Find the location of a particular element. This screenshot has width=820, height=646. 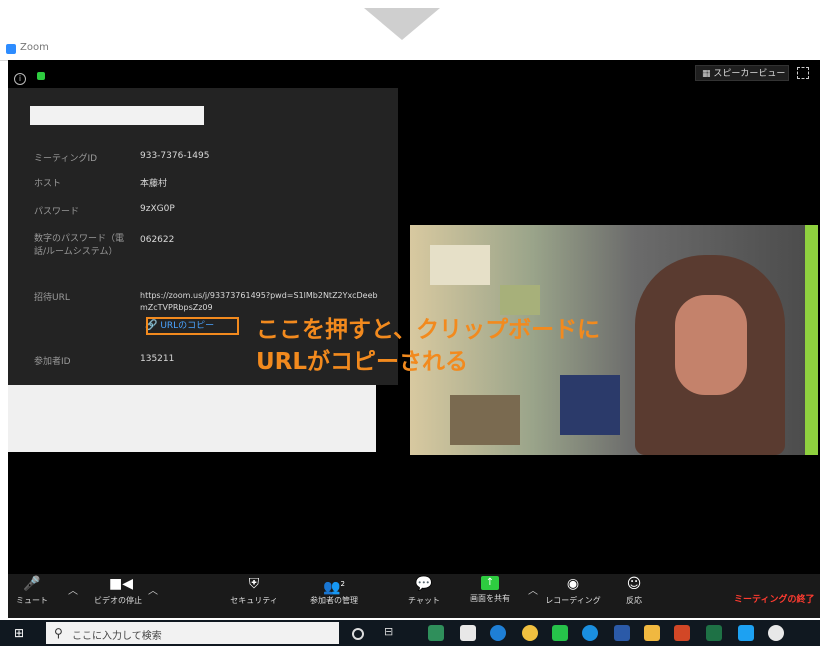

participants-button: 👥2 参加者の管理 is located at coordinates (334, 591).